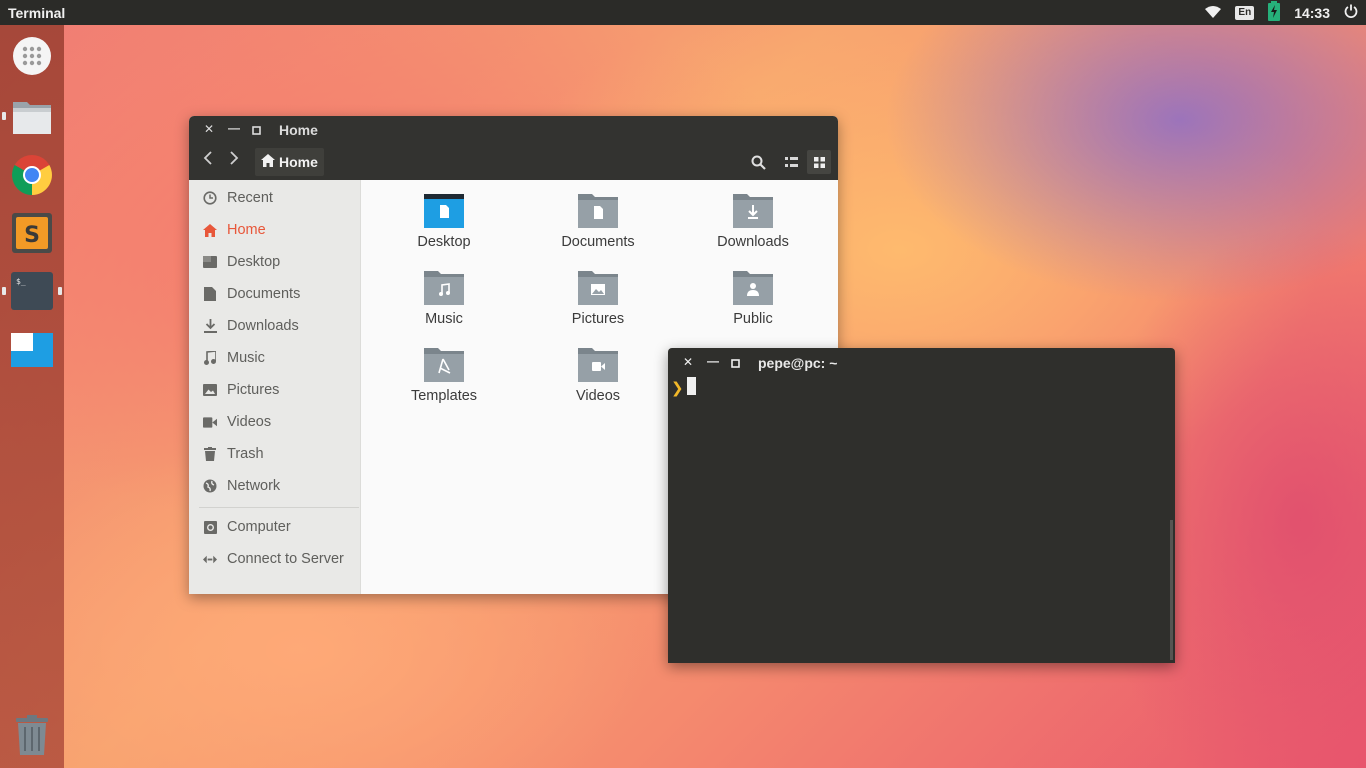 The height and width of the screenshot is (768, 1366). What do you see at coordinates (677, 388) in the screenshot?
I see `prompt-symbol: ❯` at bounding box center [677, 388].